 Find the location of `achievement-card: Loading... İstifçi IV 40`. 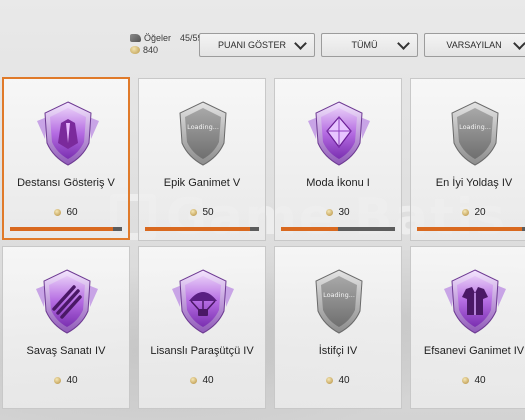

achievement-card: Loading... İstifçi IV 40 is located at coordinates (338, 327).